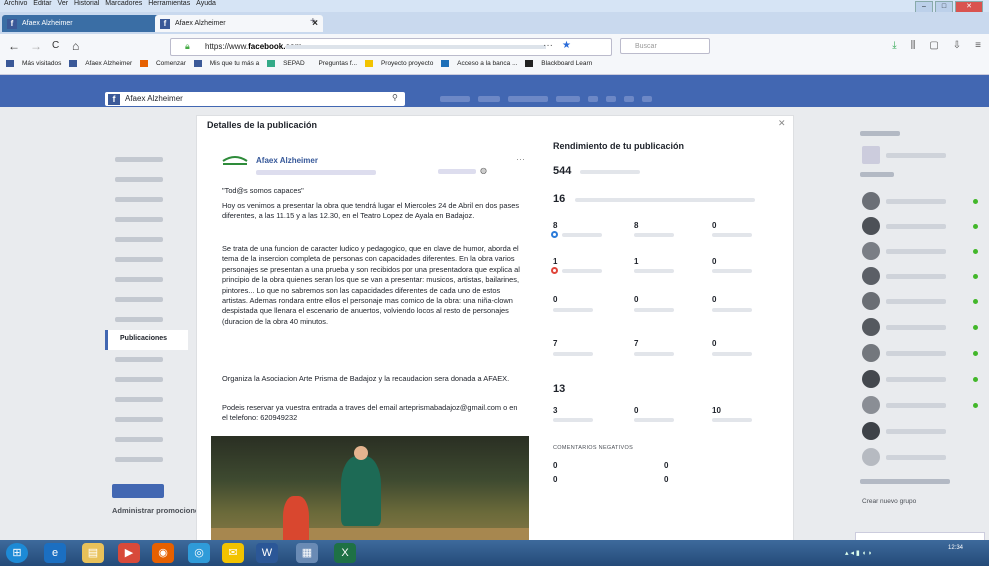 This screenshot has width=989, height=566. Describe the element at coordinates (858, 553) in the screenshot. I see `system-tray: ▴ ◂ ▮ ◖ ◗` at that location.